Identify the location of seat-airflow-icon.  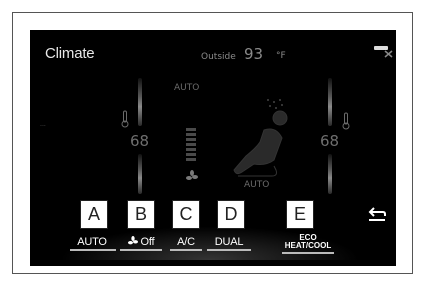
(265, 137).